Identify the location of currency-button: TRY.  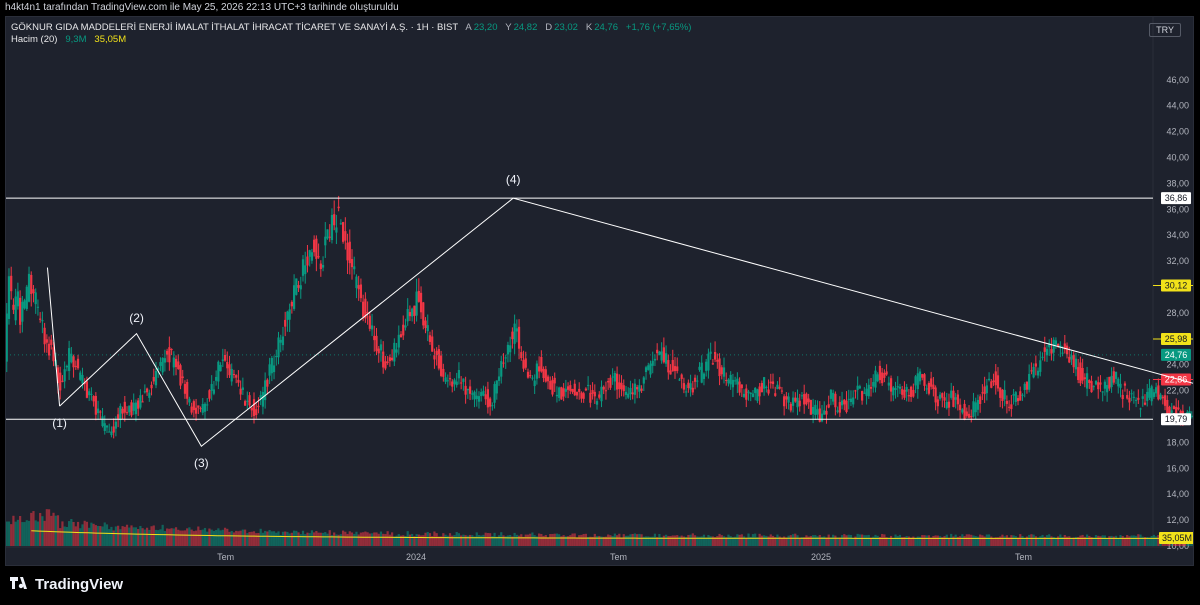
(1165, 30).